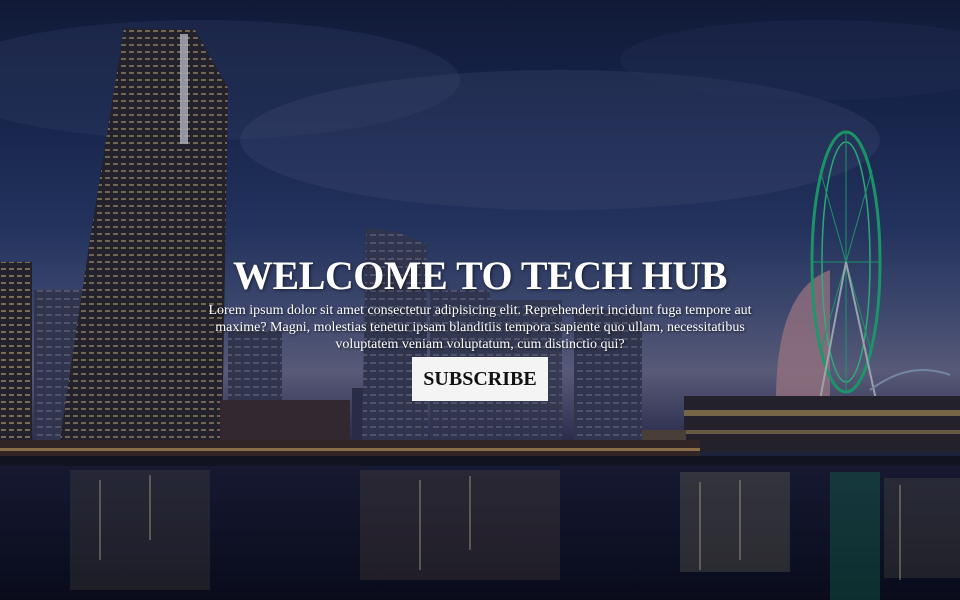 The width and height of the screenshot is (960, 600). What do you see at coordinates (480, 379) in the screenshot?
I see `subscribe-button: SUBSCRIBE` at bounding box center [480, 379].